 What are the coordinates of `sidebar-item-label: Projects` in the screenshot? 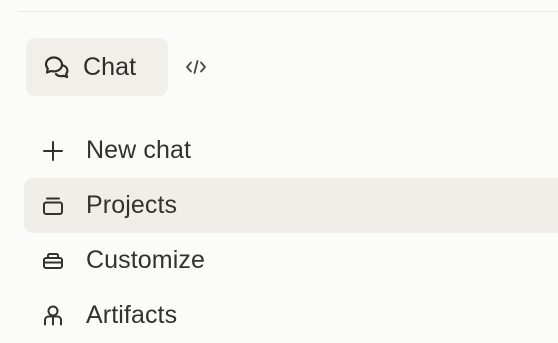 It's located at (132, 205).